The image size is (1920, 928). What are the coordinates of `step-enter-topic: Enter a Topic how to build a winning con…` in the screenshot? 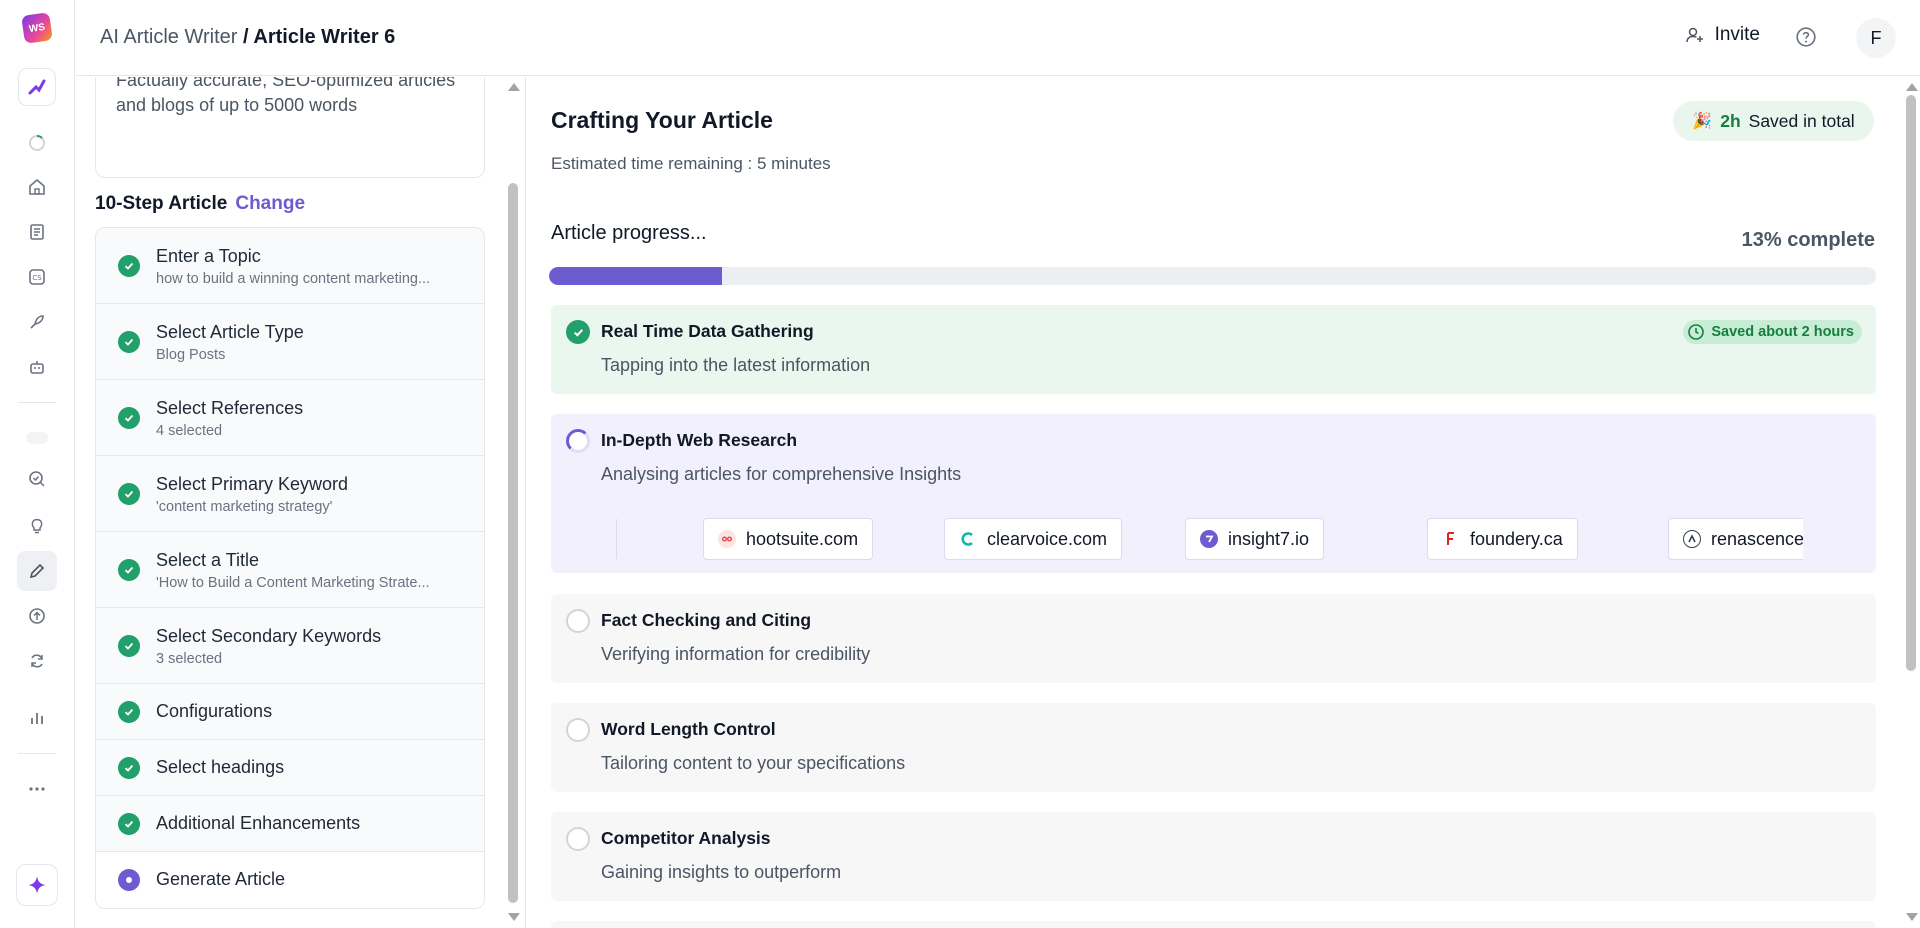 It's located at (290, 266).